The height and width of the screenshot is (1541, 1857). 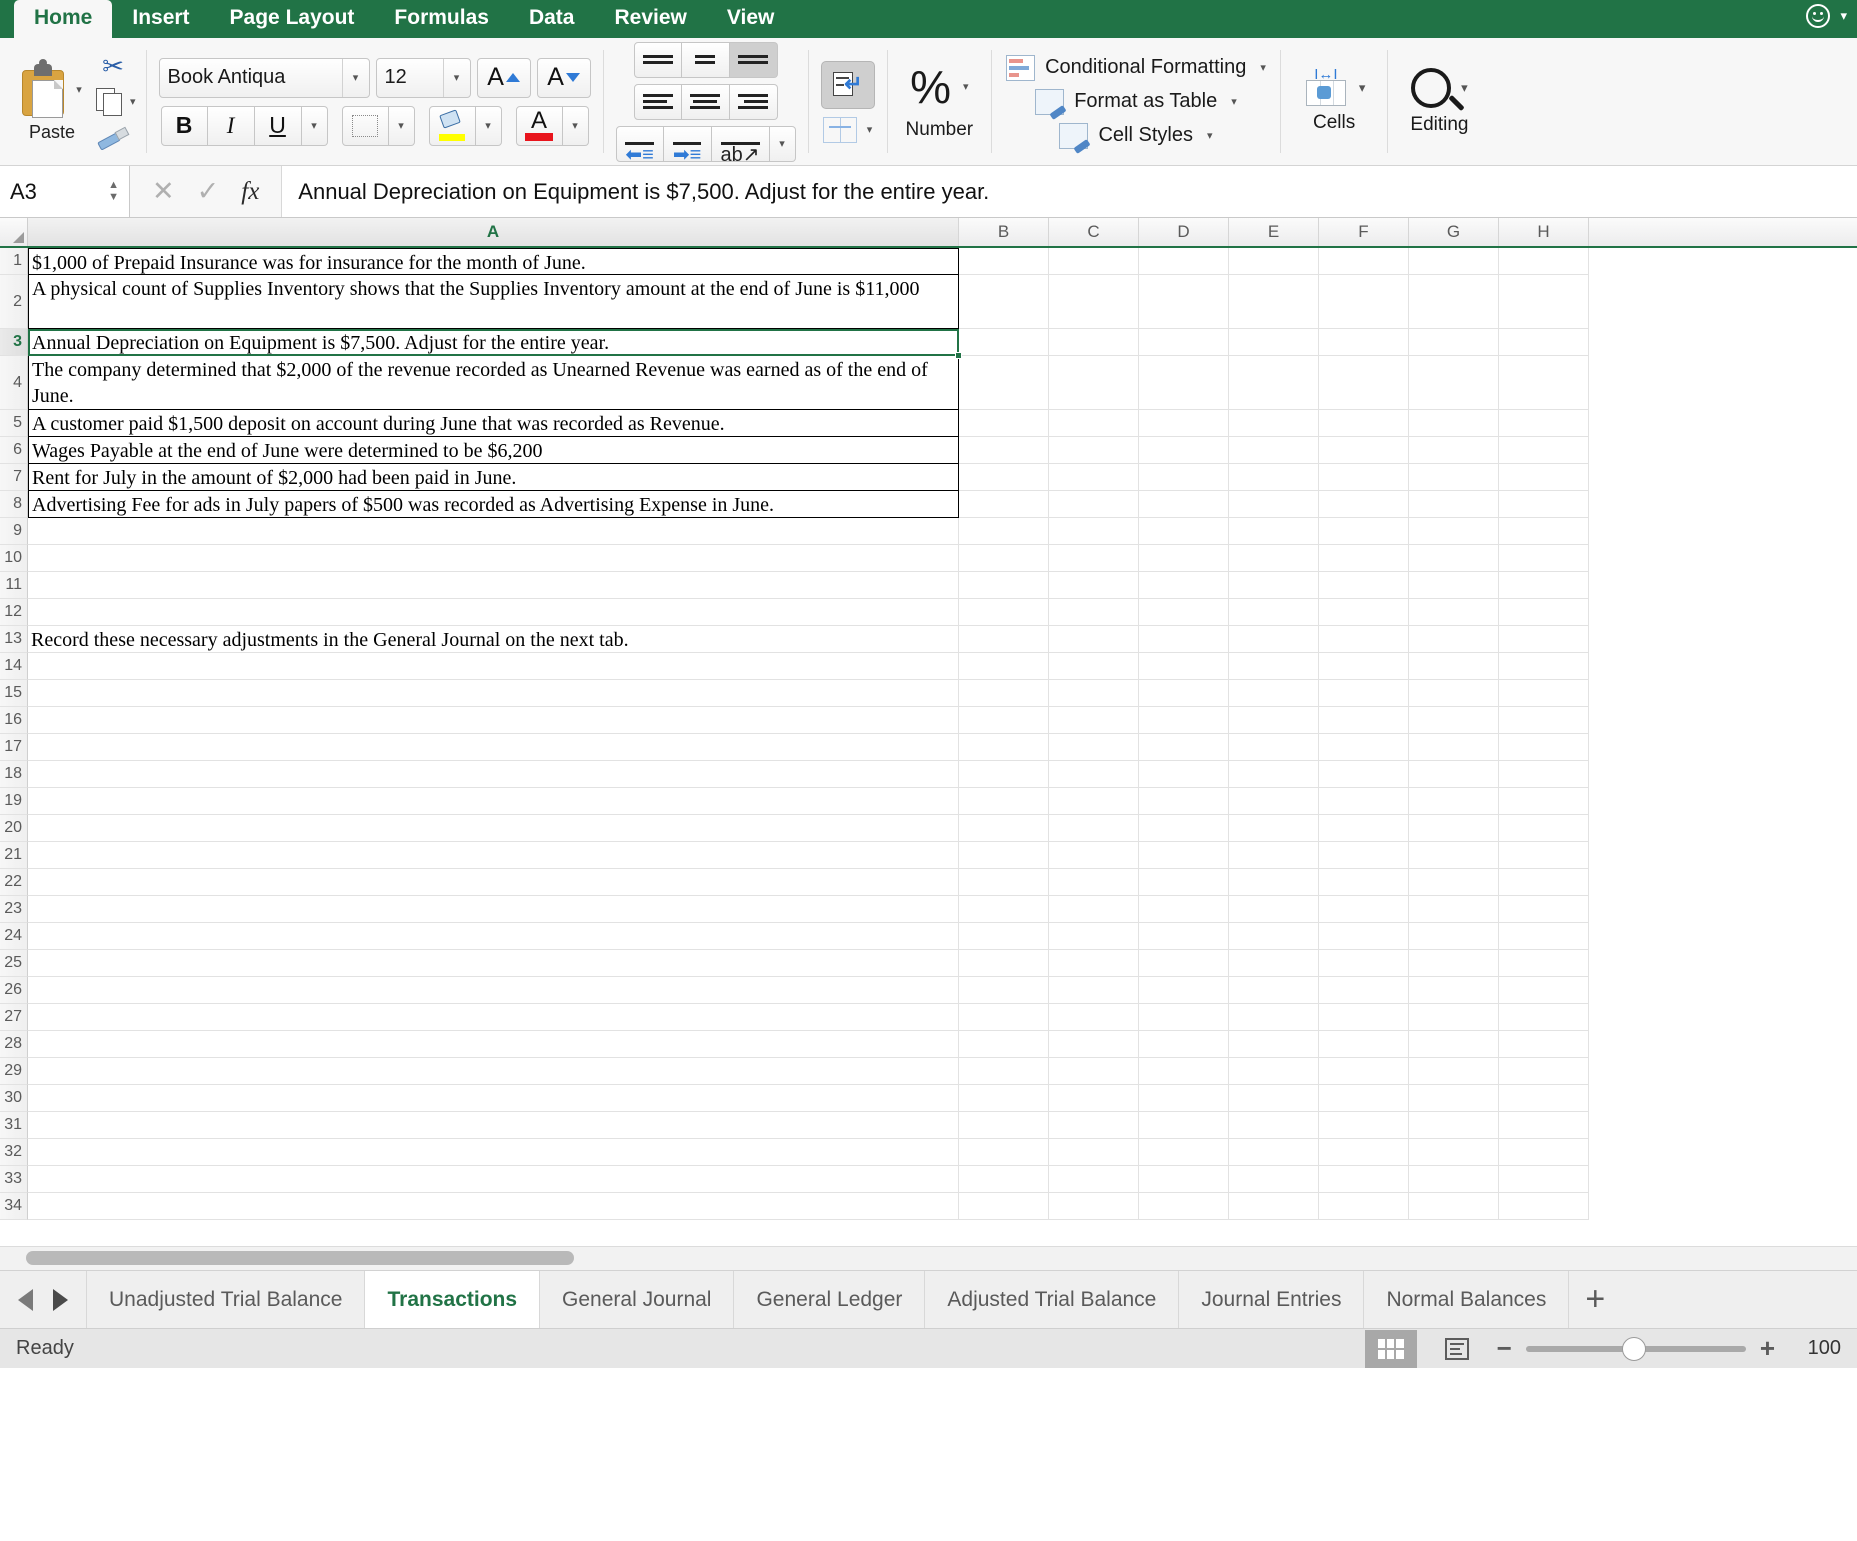 What do you see at coordinates (563, 77) in the screenshot?
I see `decrease-font-size-button: A` at bounding box center [563, 77].